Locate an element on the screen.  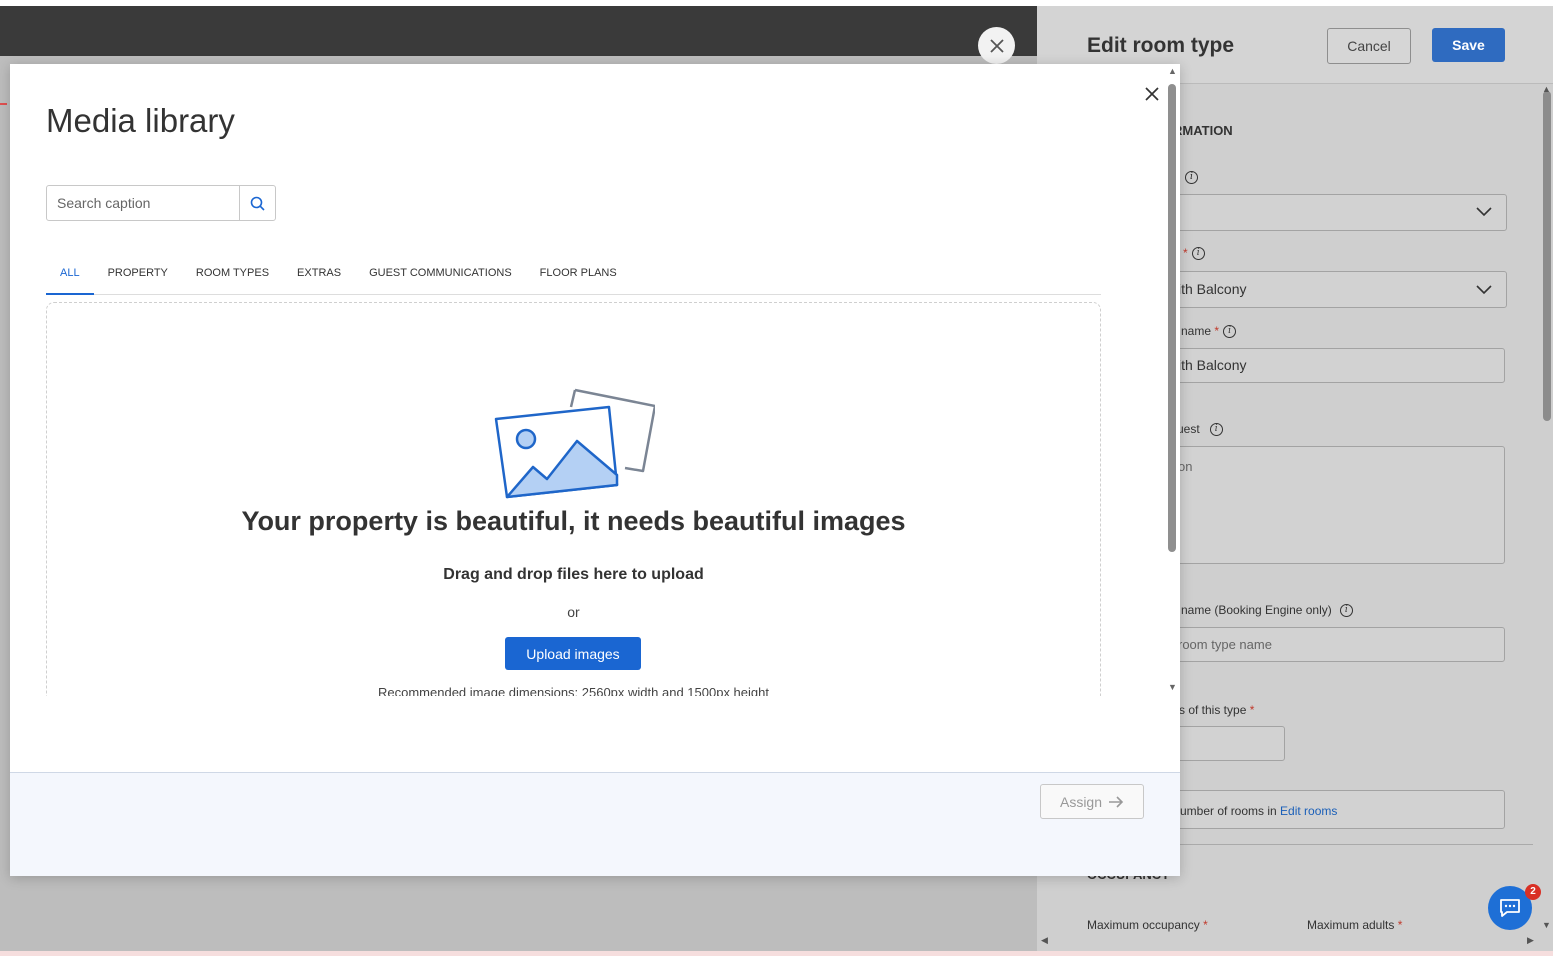
assign-button: Assign is located at coordinates (1092, 801).